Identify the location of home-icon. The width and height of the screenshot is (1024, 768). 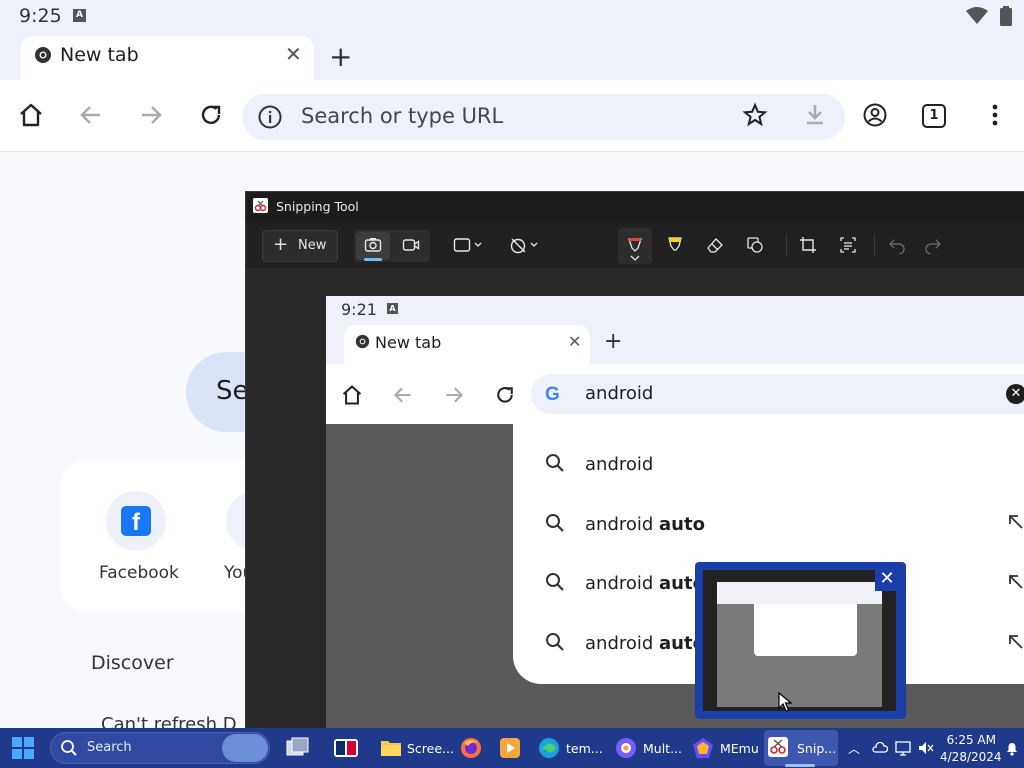
(31, 115).